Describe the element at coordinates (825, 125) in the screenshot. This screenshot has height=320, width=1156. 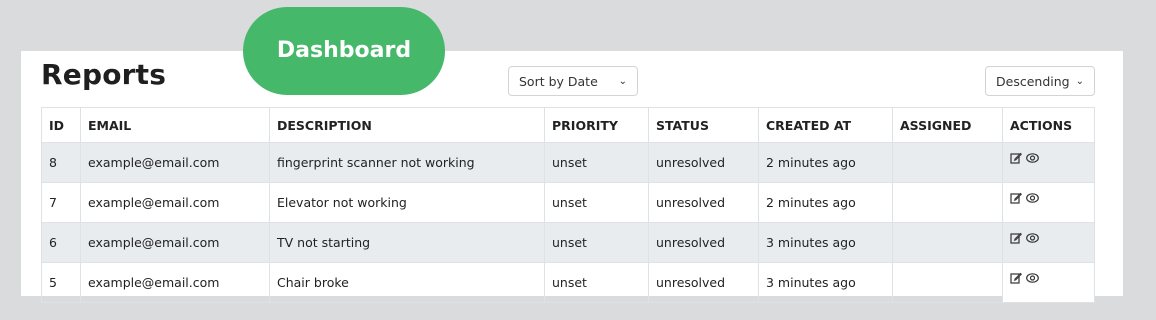
I see `header-created-at: CREATED AT` at that location.